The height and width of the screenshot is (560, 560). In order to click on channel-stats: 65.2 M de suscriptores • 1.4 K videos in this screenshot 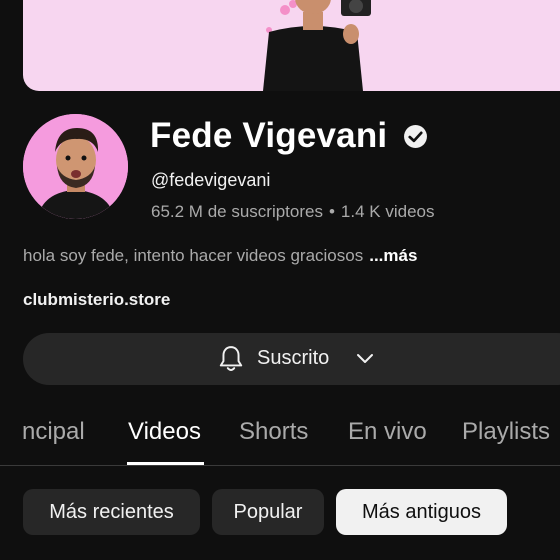, I will do `click(292, 212)`.